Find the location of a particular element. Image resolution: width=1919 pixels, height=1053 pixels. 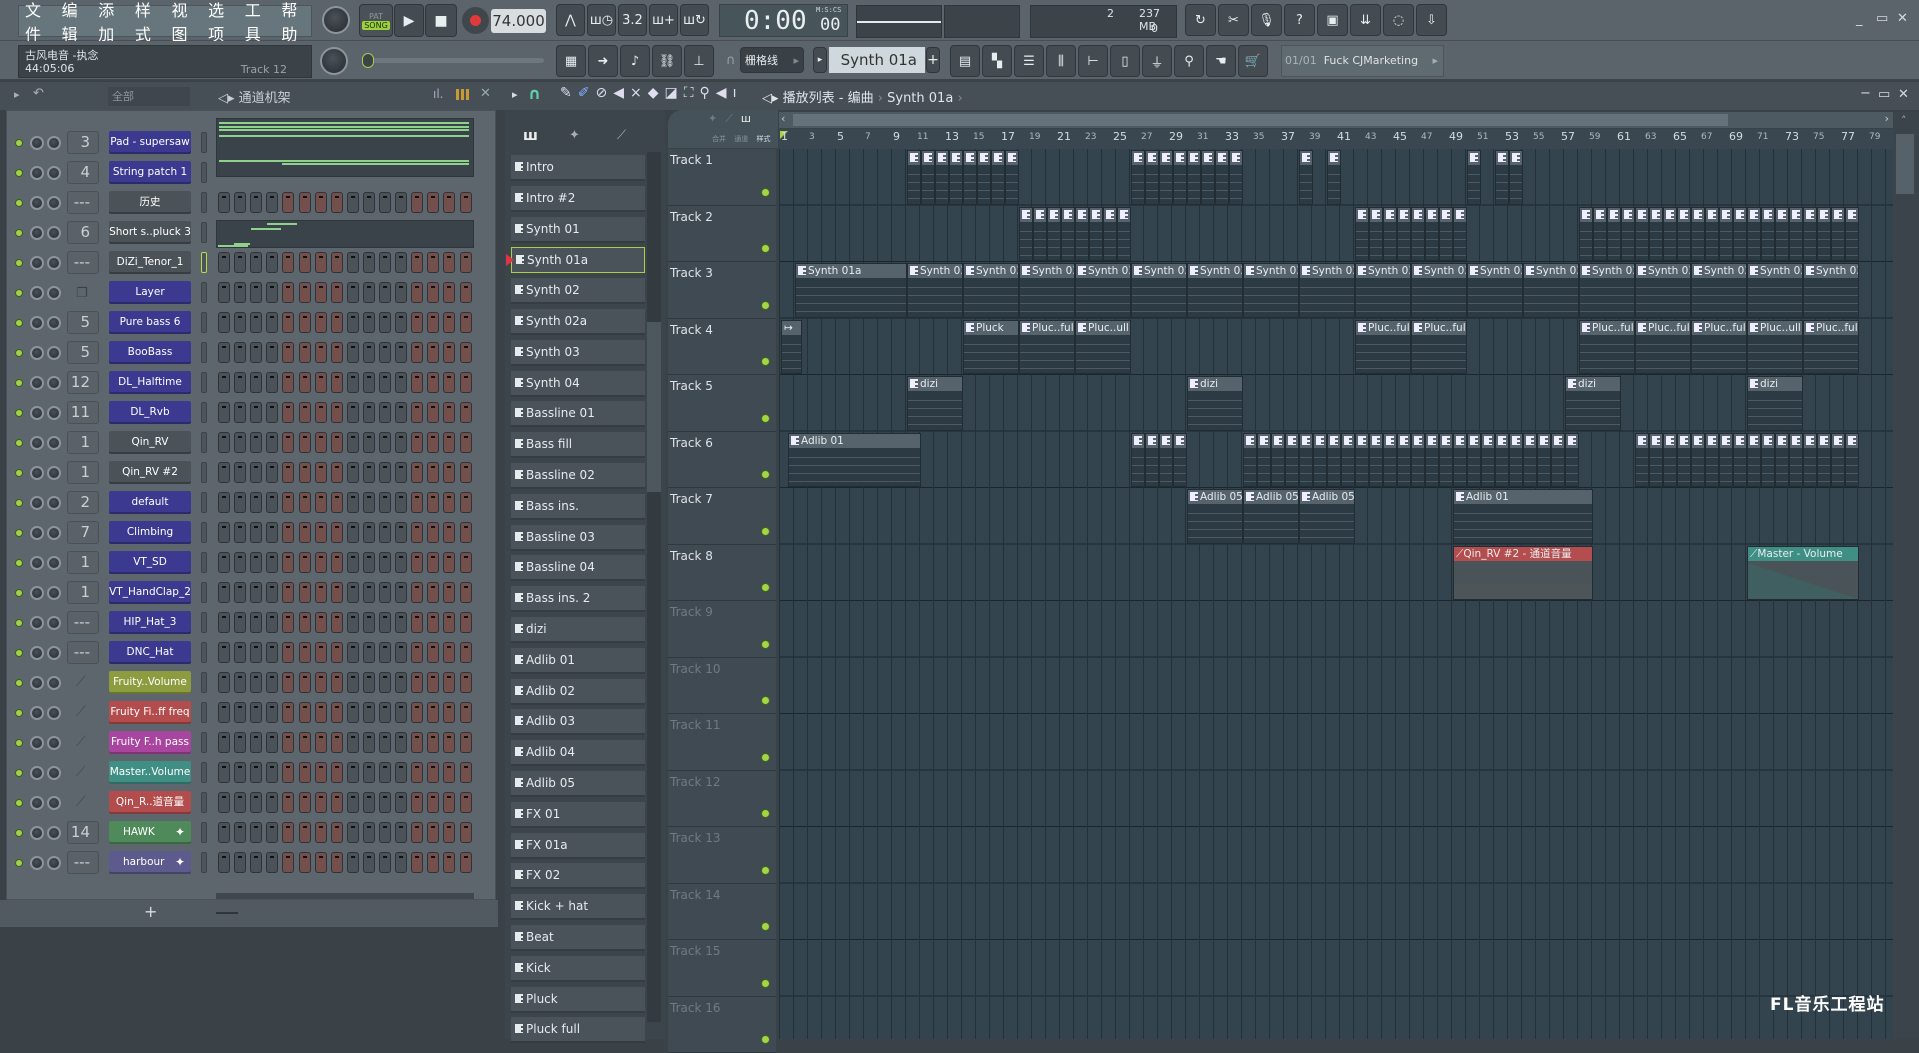

mixer-track-number: 5 is located at coordinates (83, 352).